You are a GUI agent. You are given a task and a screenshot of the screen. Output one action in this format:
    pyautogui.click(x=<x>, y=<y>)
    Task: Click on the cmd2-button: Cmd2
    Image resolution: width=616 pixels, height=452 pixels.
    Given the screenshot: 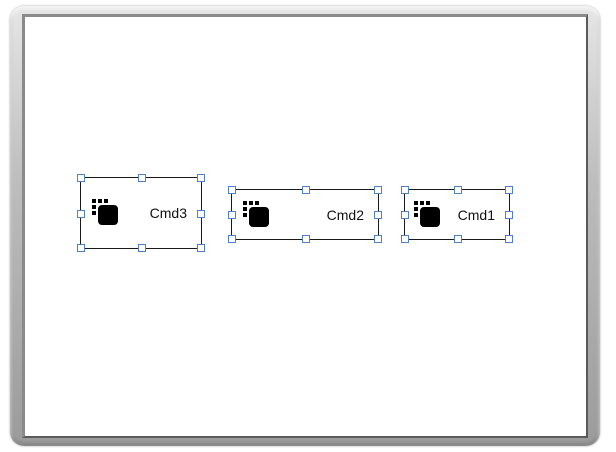 What is the action you would take?
    pyautogui.click(x=305, y=214)
    